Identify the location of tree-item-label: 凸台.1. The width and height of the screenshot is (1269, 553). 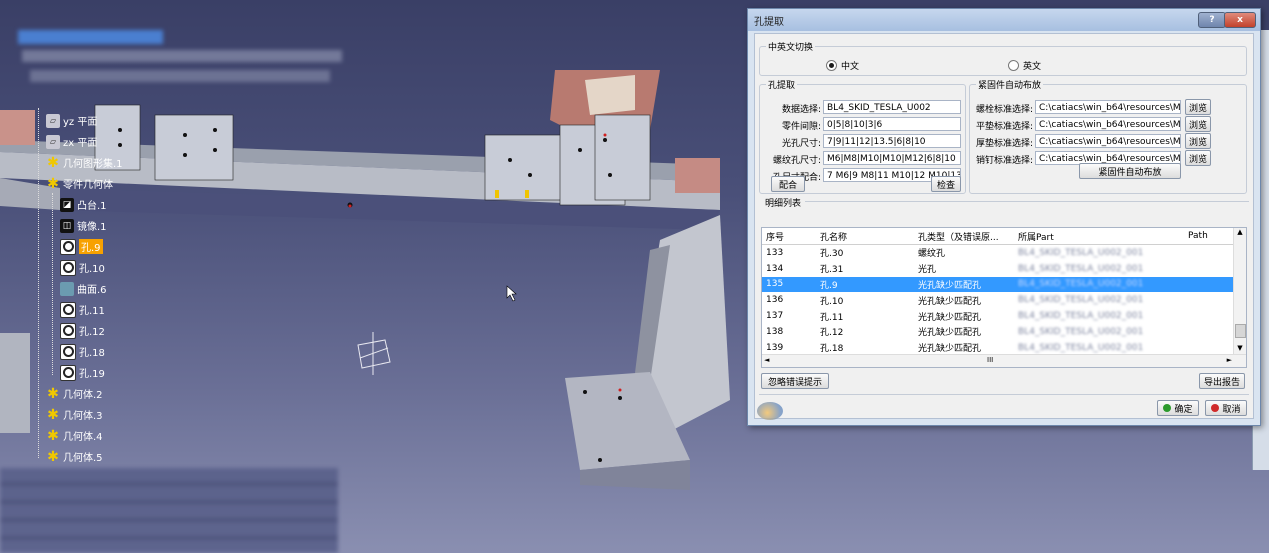
(92, 206).